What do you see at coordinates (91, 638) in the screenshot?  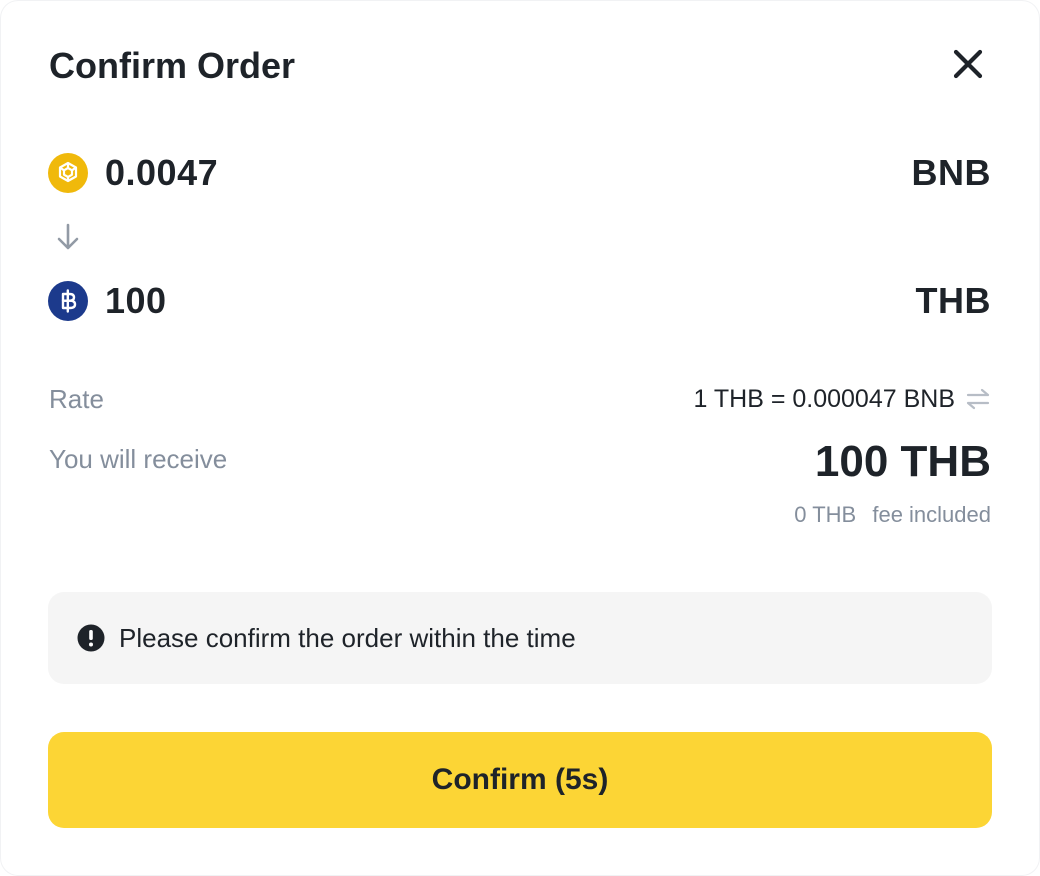 I see `exclamation-circle-icon` at bounding box center [91, 638].